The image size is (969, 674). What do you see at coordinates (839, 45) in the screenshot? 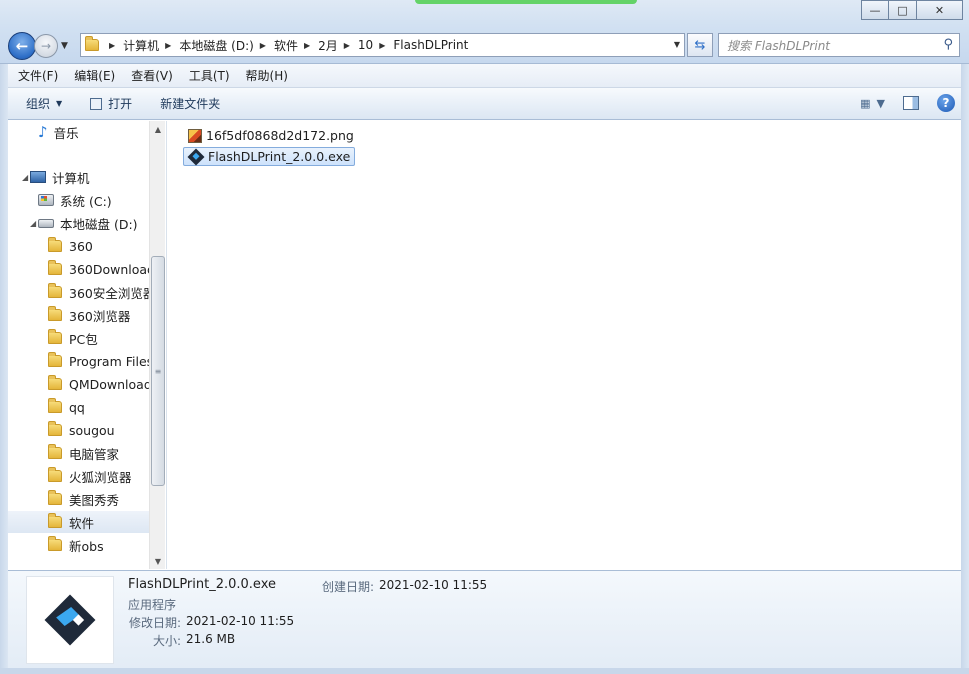
I see `search-input: 搜索 FlashDLPrint ⚲` at bounding box center [839, 45].